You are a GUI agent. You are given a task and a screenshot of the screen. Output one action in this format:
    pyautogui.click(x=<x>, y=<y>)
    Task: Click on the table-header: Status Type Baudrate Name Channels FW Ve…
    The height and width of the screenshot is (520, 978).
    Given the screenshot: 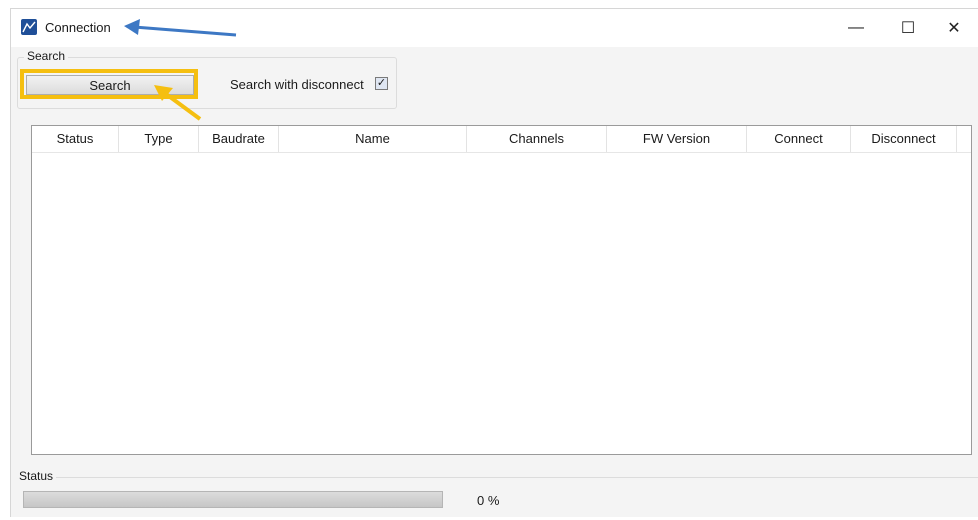 What is the action you would take?
    pyautogui.click(x=501, y=139)
    